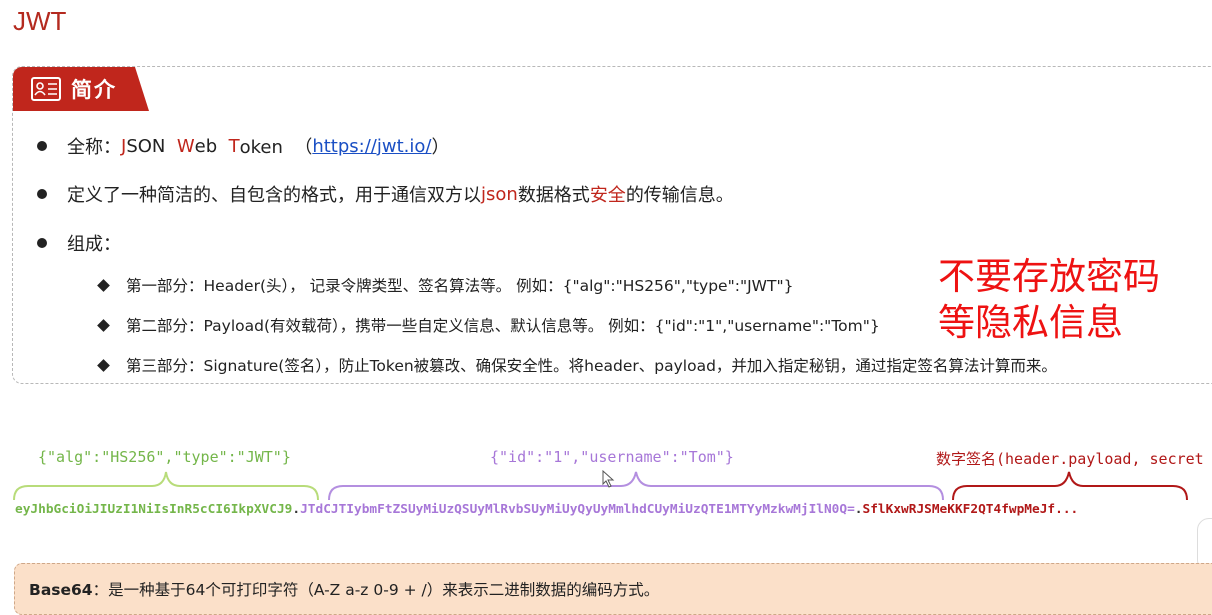 The width and height of the screenshot is (1212, 615). I want to click on signature-brace, so click(1070, 486).